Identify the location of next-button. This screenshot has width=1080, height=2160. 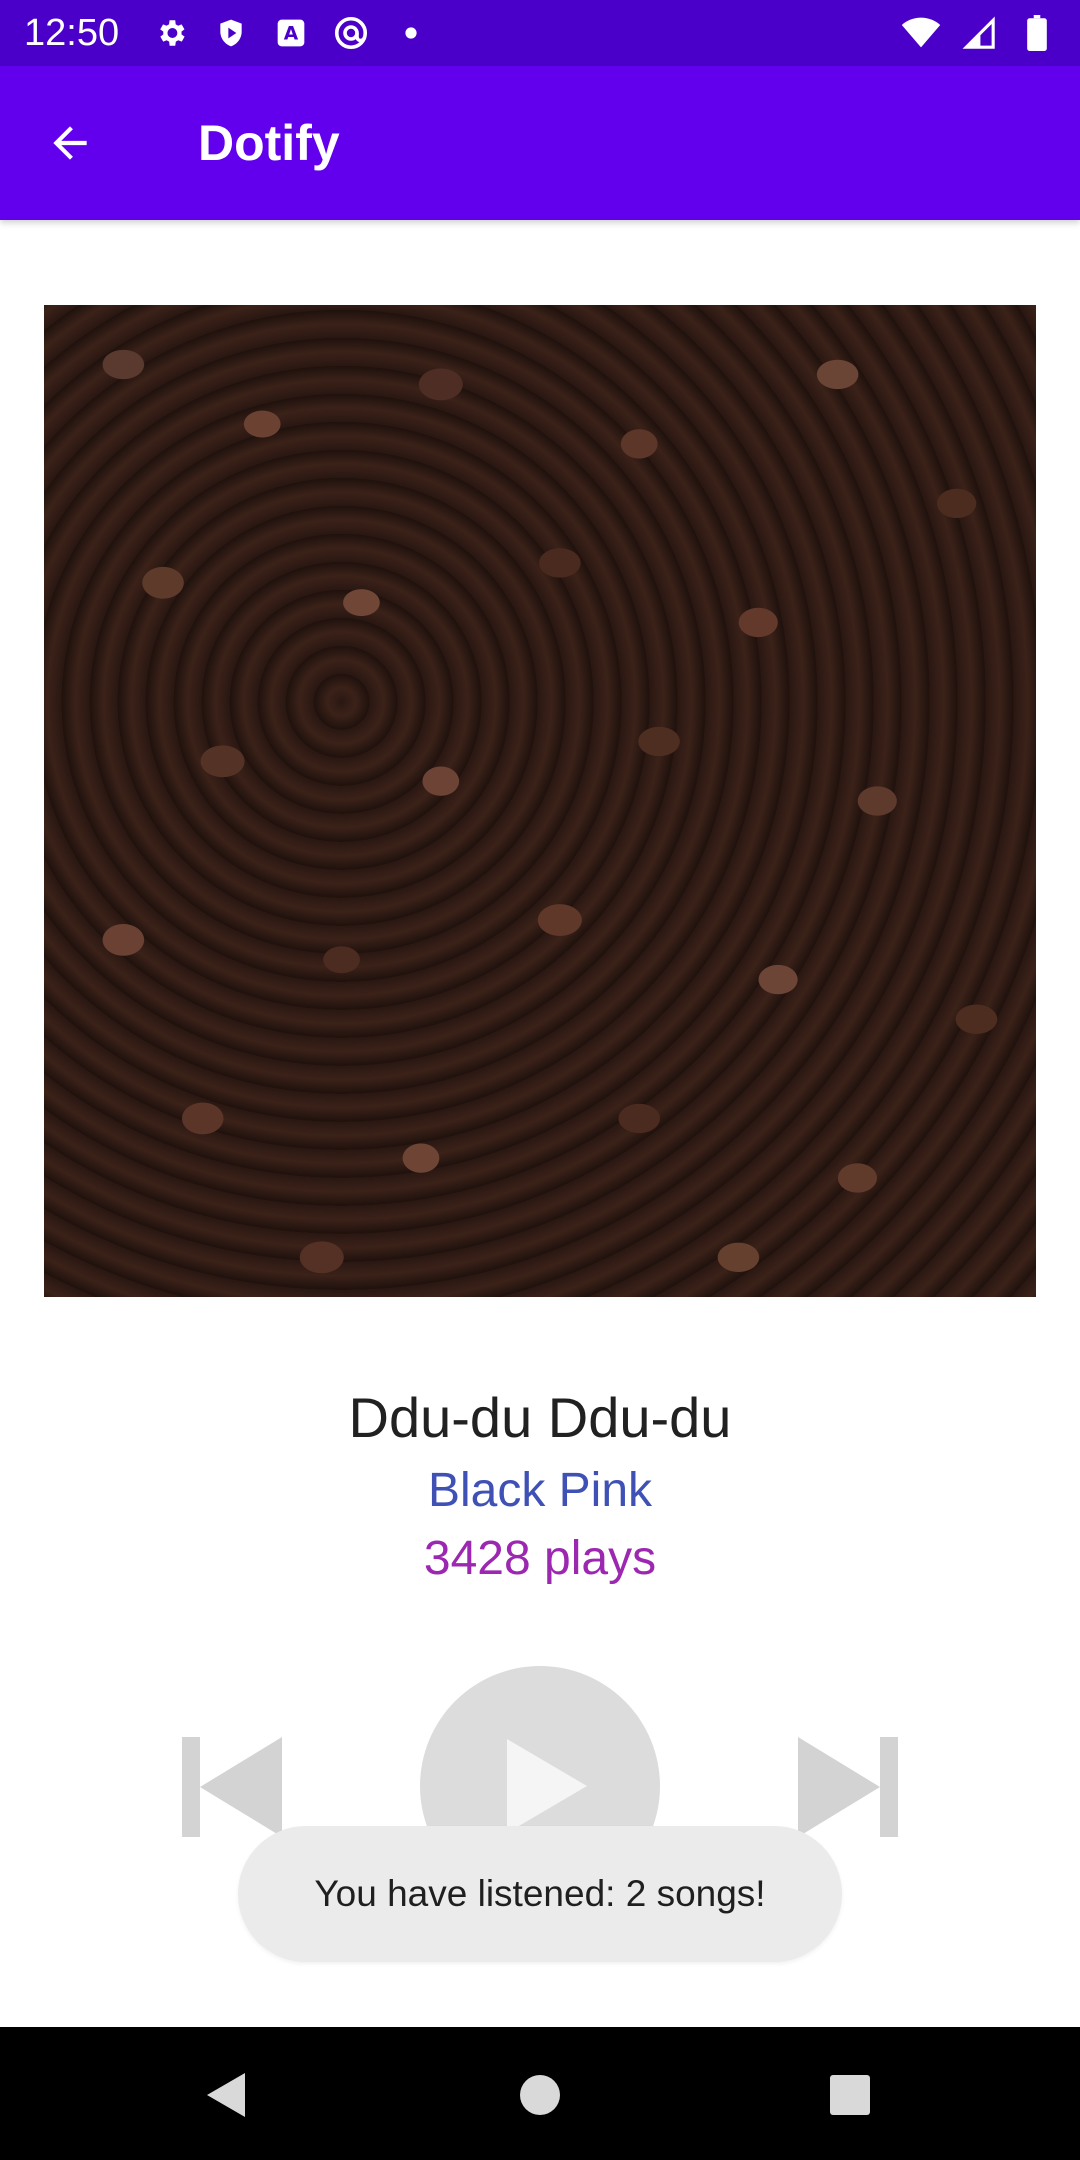
(848, 1787).